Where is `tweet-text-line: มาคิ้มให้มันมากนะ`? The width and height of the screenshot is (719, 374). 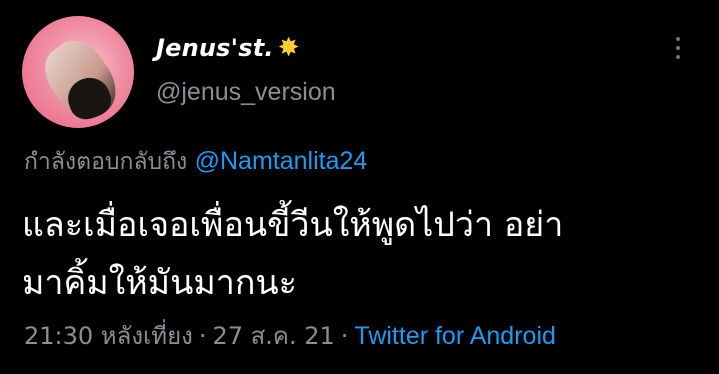 tweet-text-line: มาคิ้มให้มันมากนะ is located at coordinates (159, 283).